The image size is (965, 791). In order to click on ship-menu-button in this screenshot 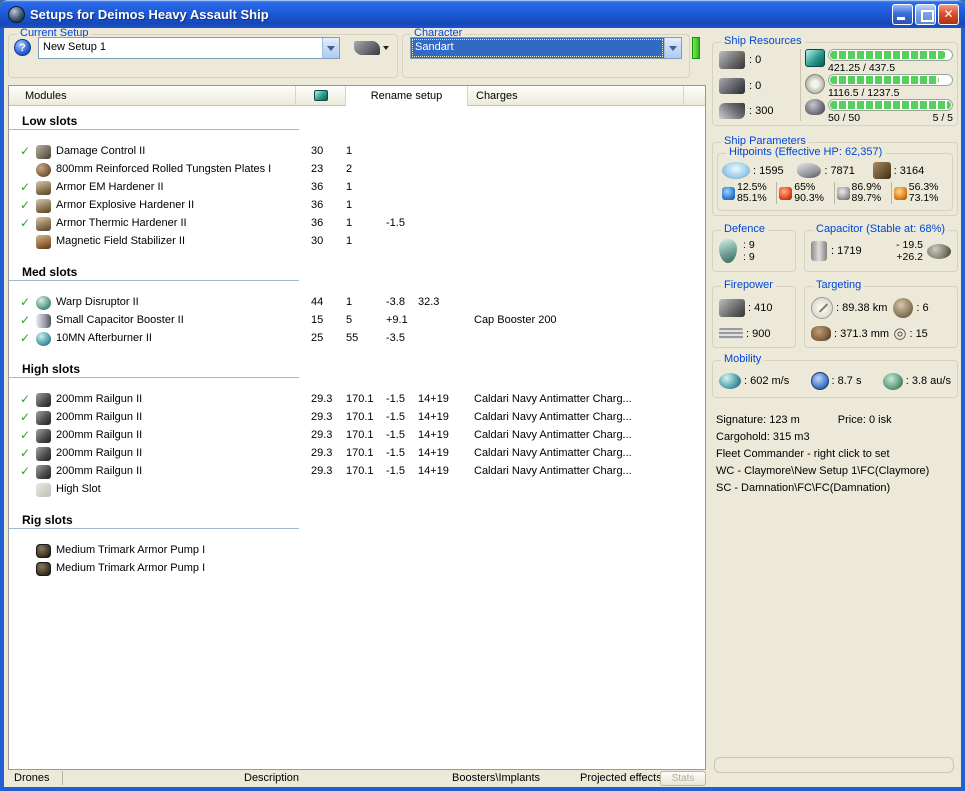, I will do `click(371, 48)`.